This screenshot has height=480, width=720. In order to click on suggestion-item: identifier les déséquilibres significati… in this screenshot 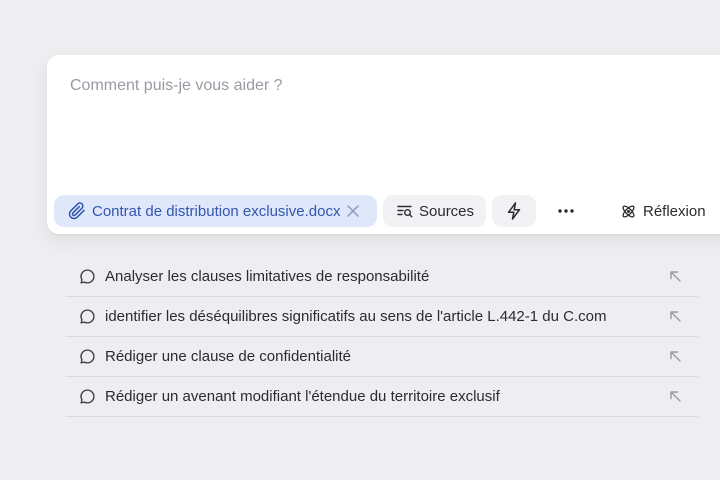, I will do `click(382, 317)`.